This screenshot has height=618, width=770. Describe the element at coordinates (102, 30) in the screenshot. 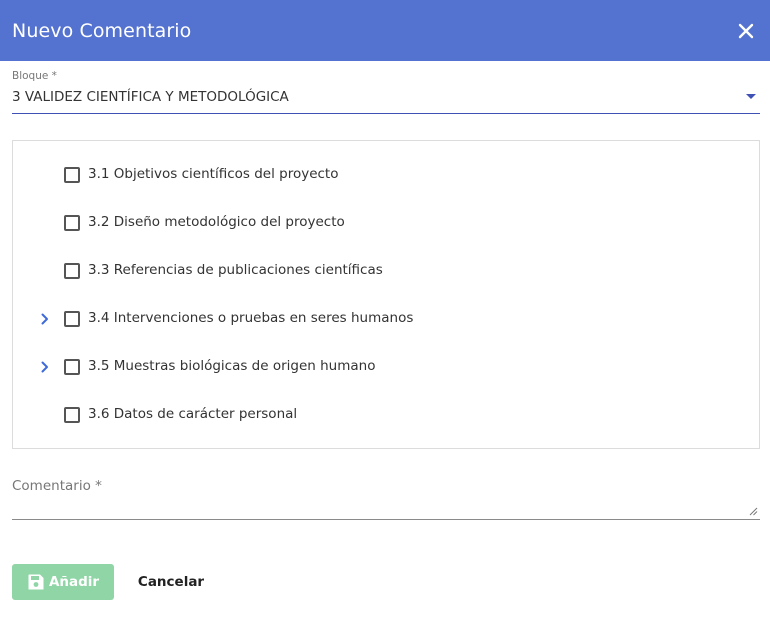

I see `dialog-title: Nuevo Comentario` at that location.